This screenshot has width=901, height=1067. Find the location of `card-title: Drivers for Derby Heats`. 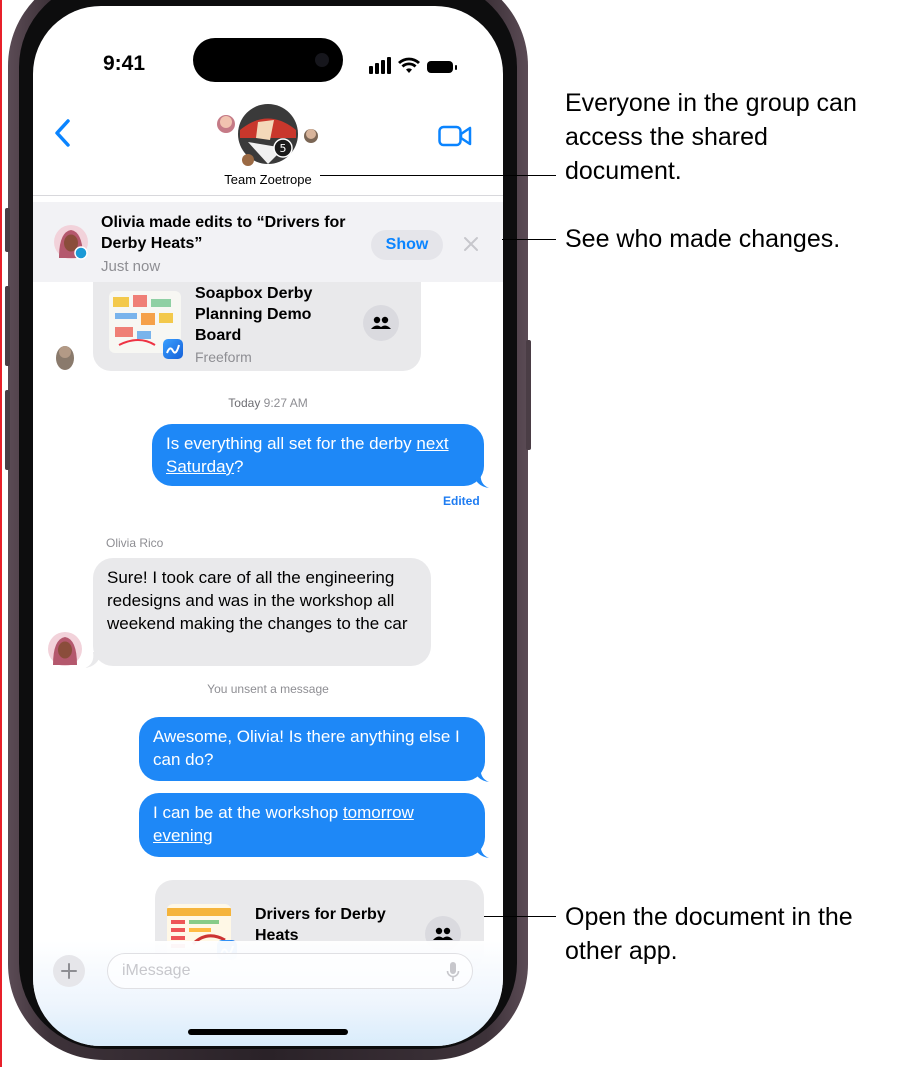

card-title: Drivers for Derby Heats is located at coordinates (320, 925).